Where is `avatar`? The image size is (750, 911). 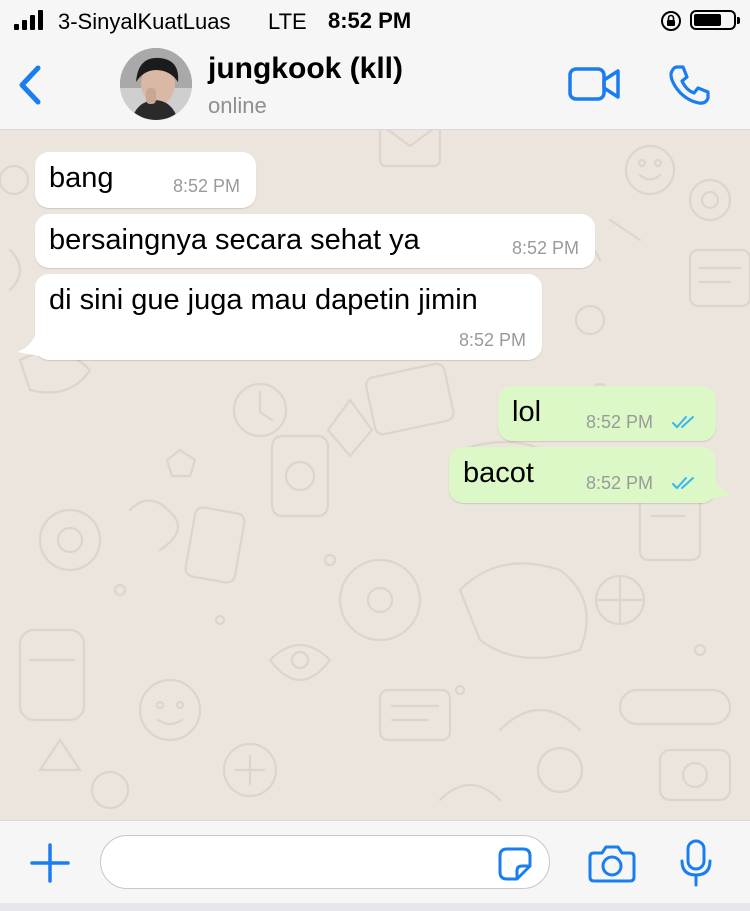
avatar is located at coordinates (156, 84).